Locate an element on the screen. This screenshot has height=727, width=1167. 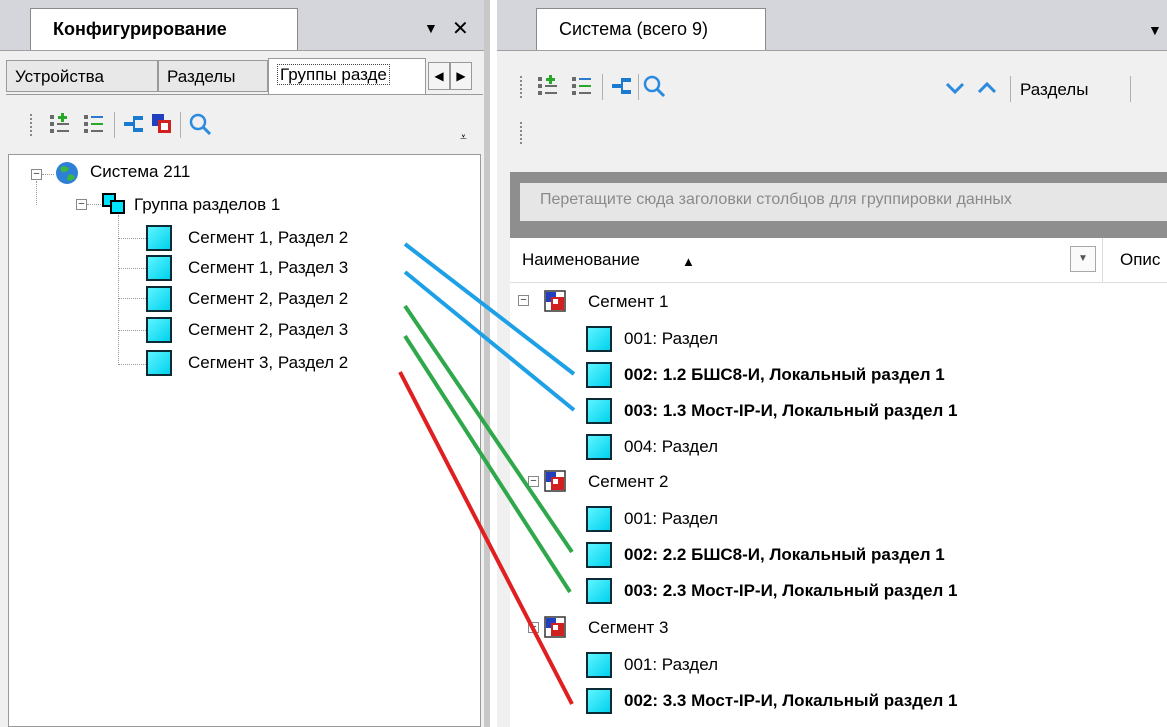
chevron-down-icon is located at coordinates (955, 88).